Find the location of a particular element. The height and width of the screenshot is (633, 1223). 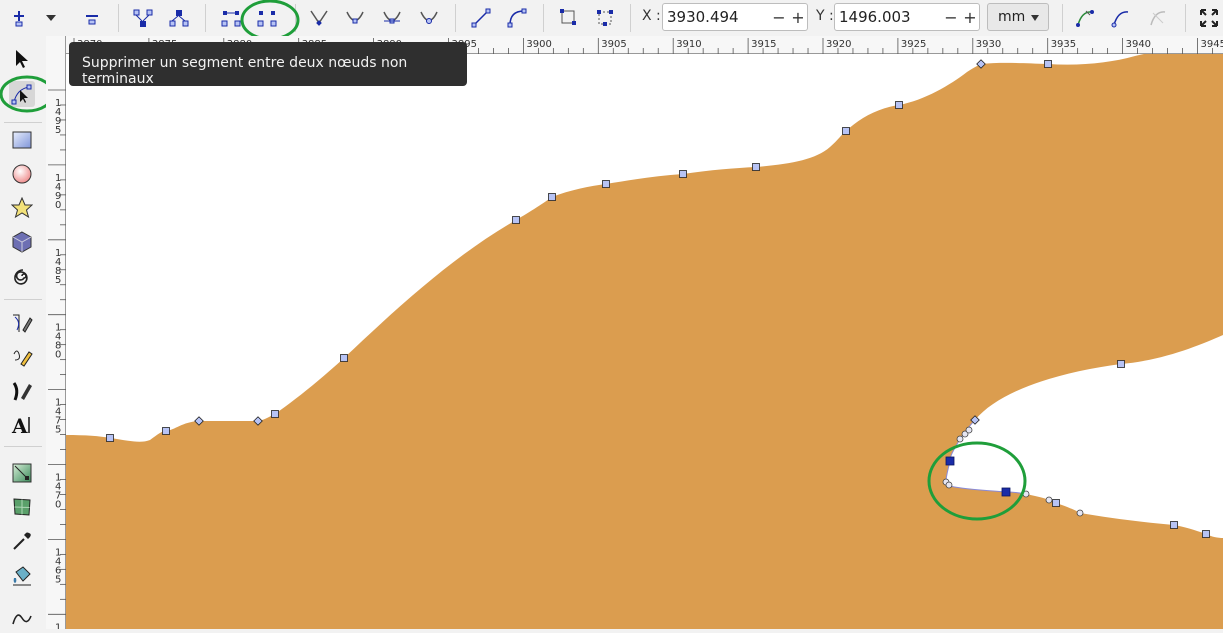

x-label: X : is located at coordinates (651, 16).